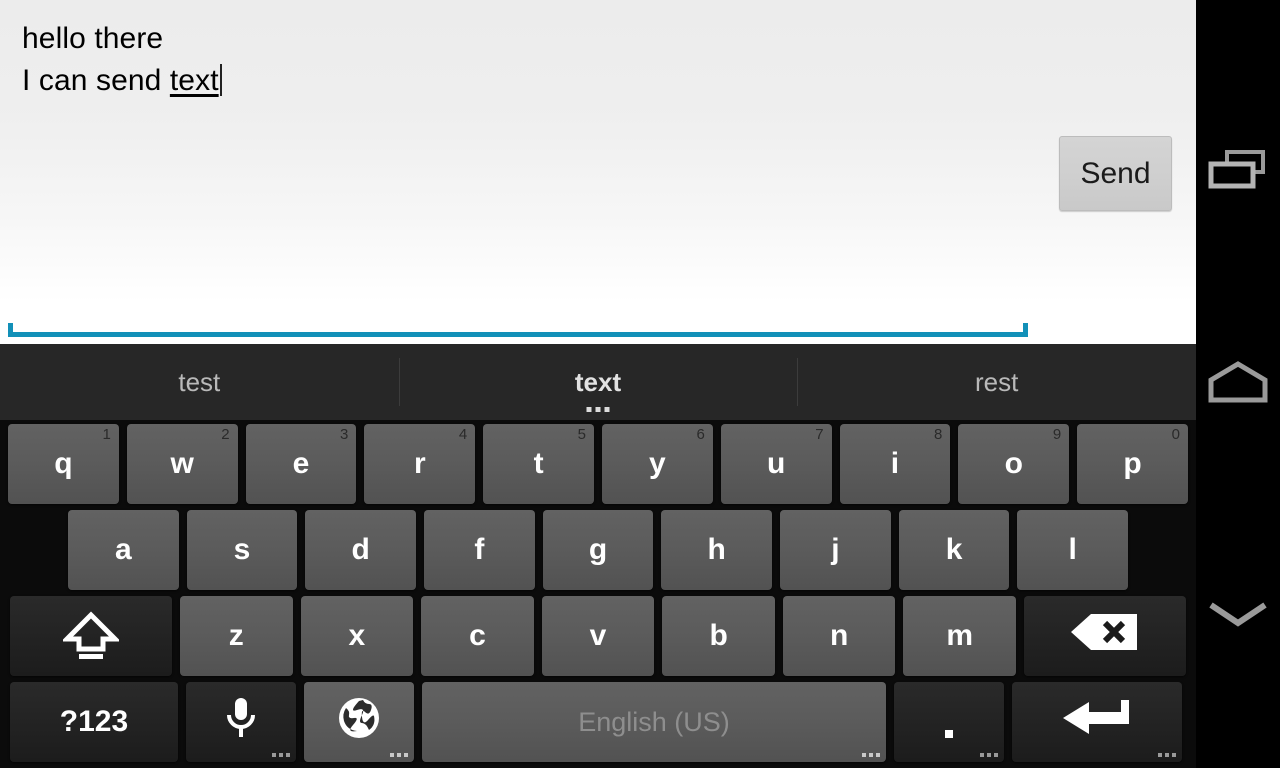 Image resolution: width=1280 pixels, height=768 pixels. I want to click on key-a: a, so click(123, 550).